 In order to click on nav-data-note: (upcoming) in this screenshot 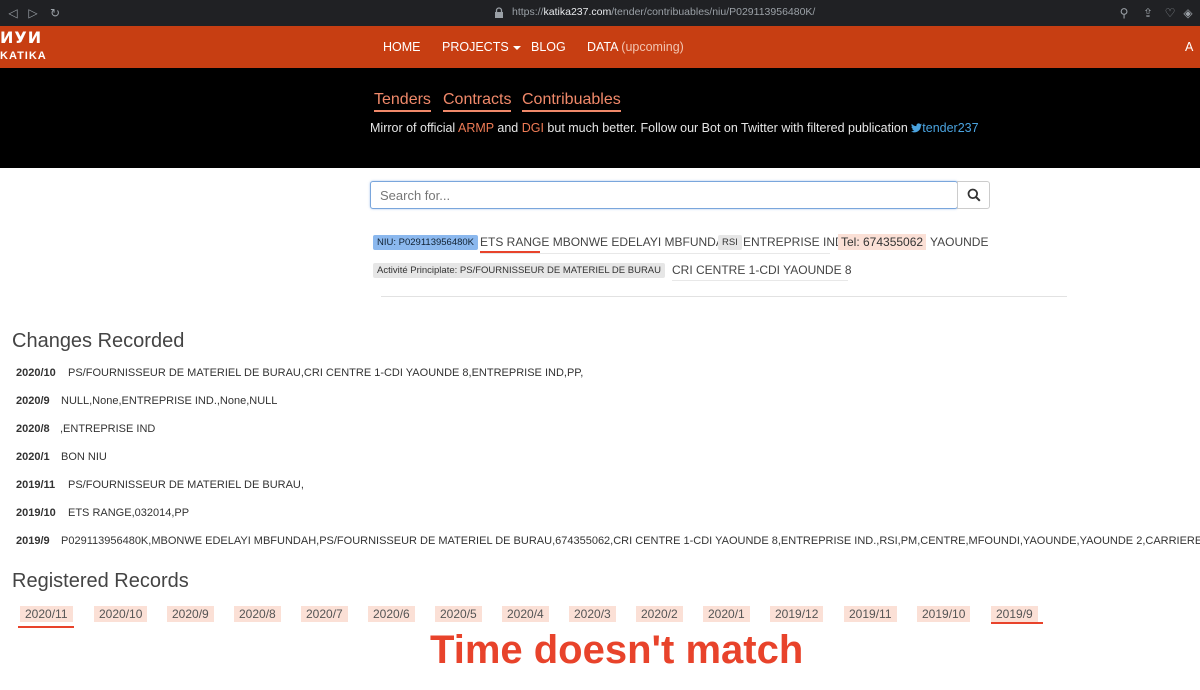, I will do `click(652, 47)`.